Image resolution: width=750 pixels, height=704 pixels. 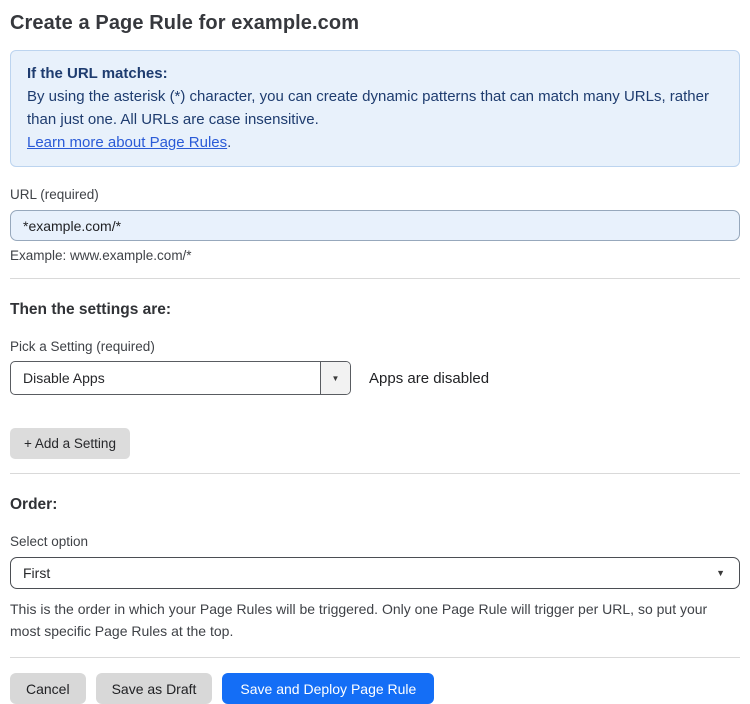 What do you see at coordinates (97, 73) in the screenshot?
I see `info-box-heading: If the URL matches:` at bounding box center [97, 73].